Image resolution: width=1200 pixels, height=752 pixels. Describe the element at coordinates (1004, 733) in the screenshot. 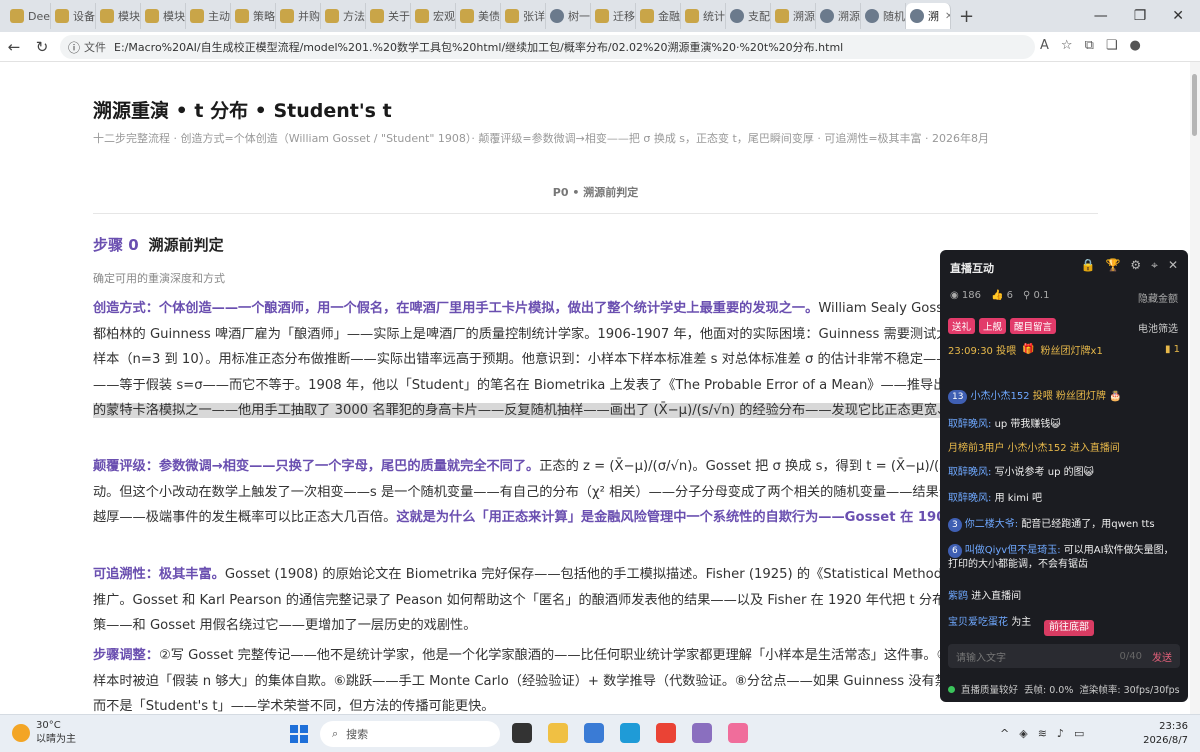

I see `chevron-up-icon: ^` at that location.